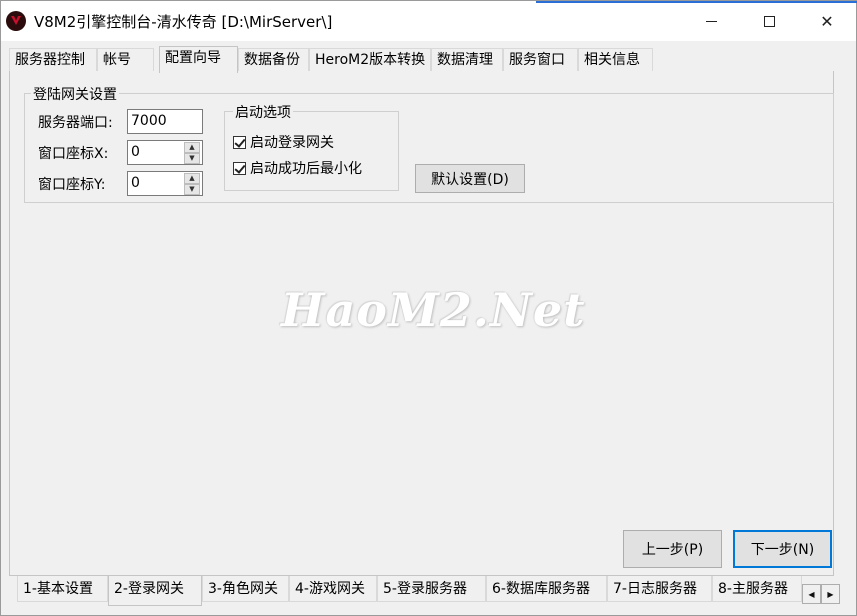  Describe the element at coordinates (183, 22) in the screenshot. I see `window-title: V8M2引擎控制台-清水传奇 [D:\MirServer\]` at that location.